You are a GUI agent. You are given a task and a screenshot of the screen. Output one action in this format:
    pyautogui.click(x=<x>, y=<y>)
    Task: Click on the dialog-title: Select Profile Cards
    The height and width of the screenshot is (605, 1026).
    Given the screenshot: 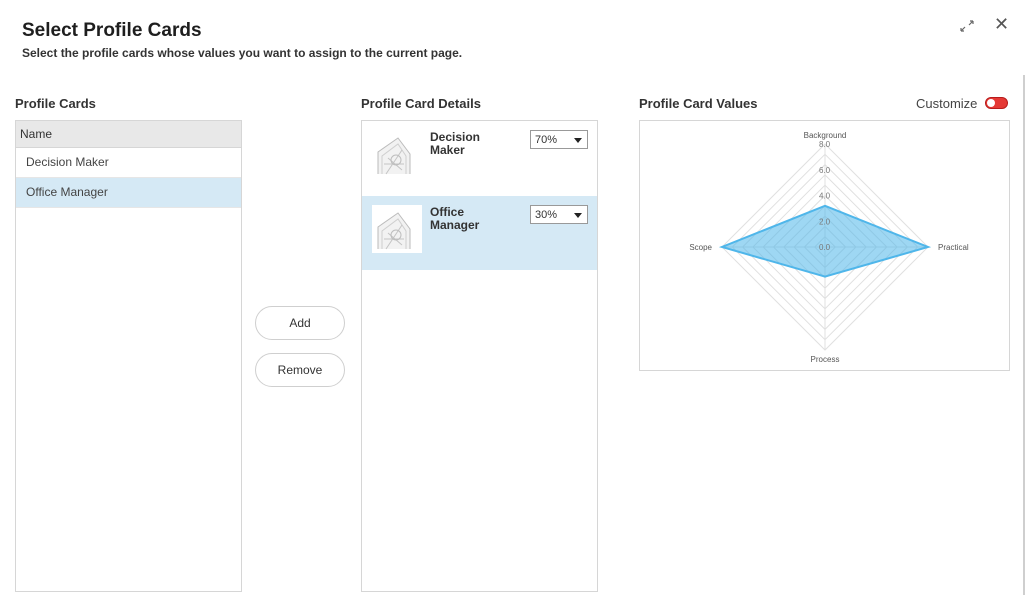 What is the action you would take?
    pyautogui.click(x=112, y=30)
    